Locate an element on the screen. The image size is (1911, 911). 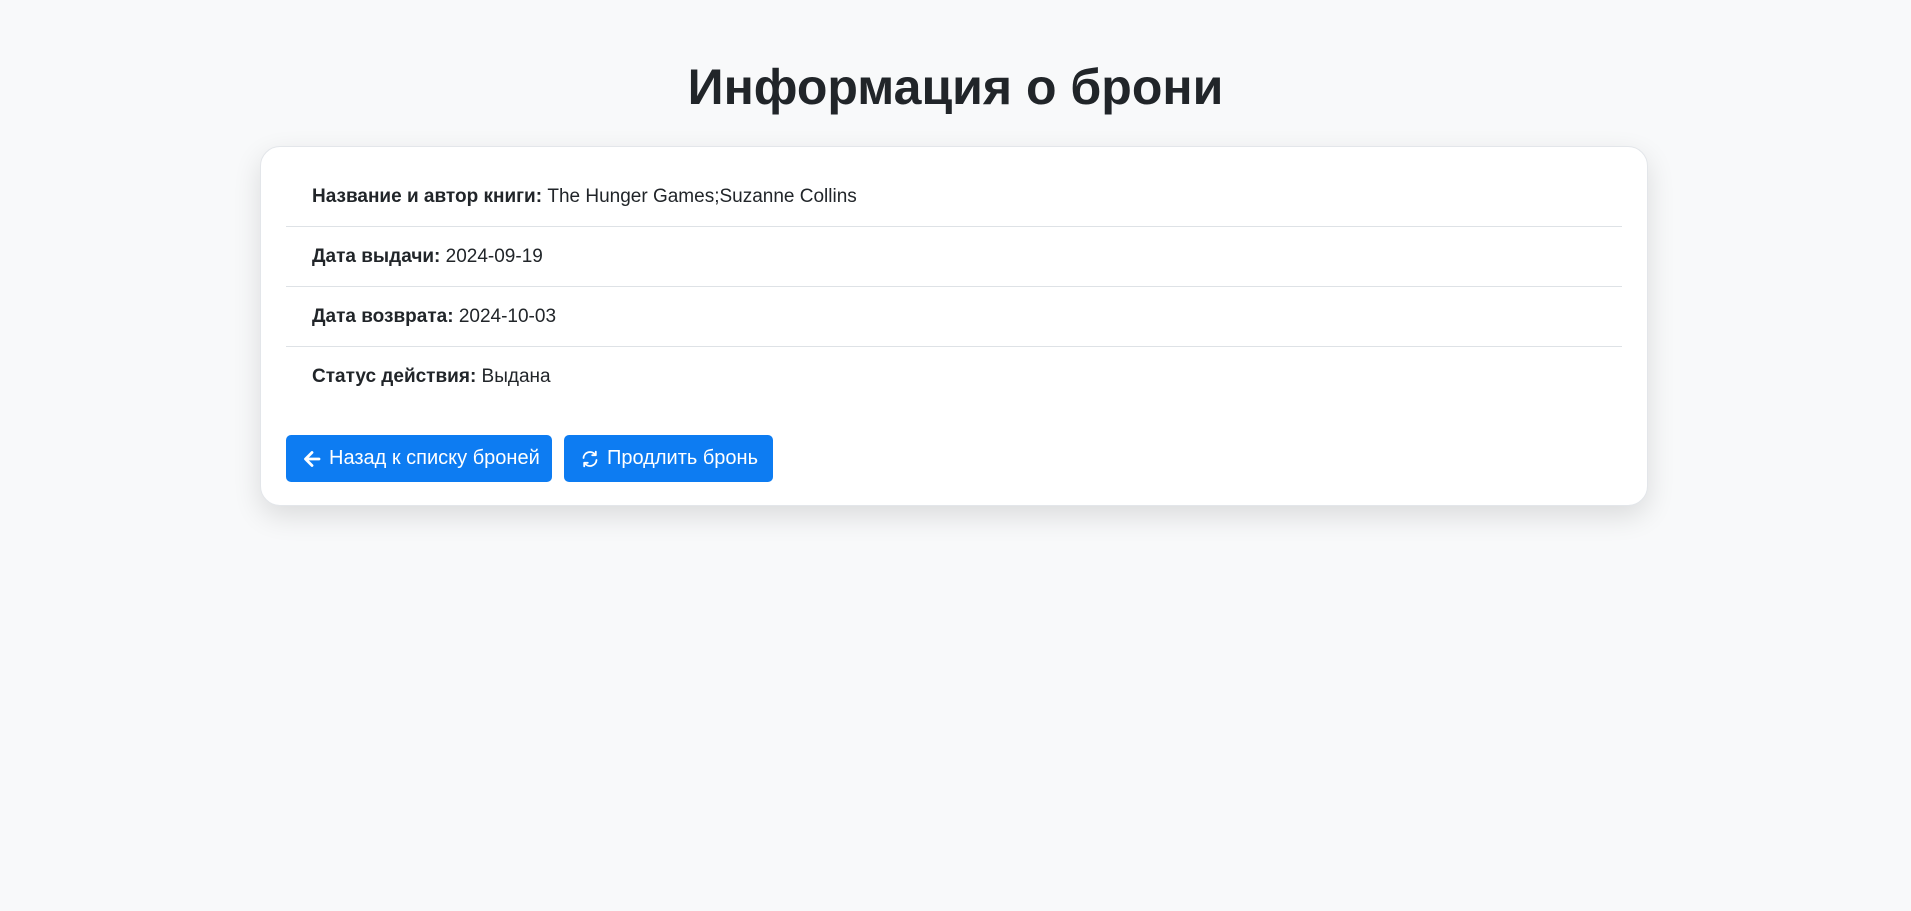
arrow-left-icon is located at coordinates (312, 459).